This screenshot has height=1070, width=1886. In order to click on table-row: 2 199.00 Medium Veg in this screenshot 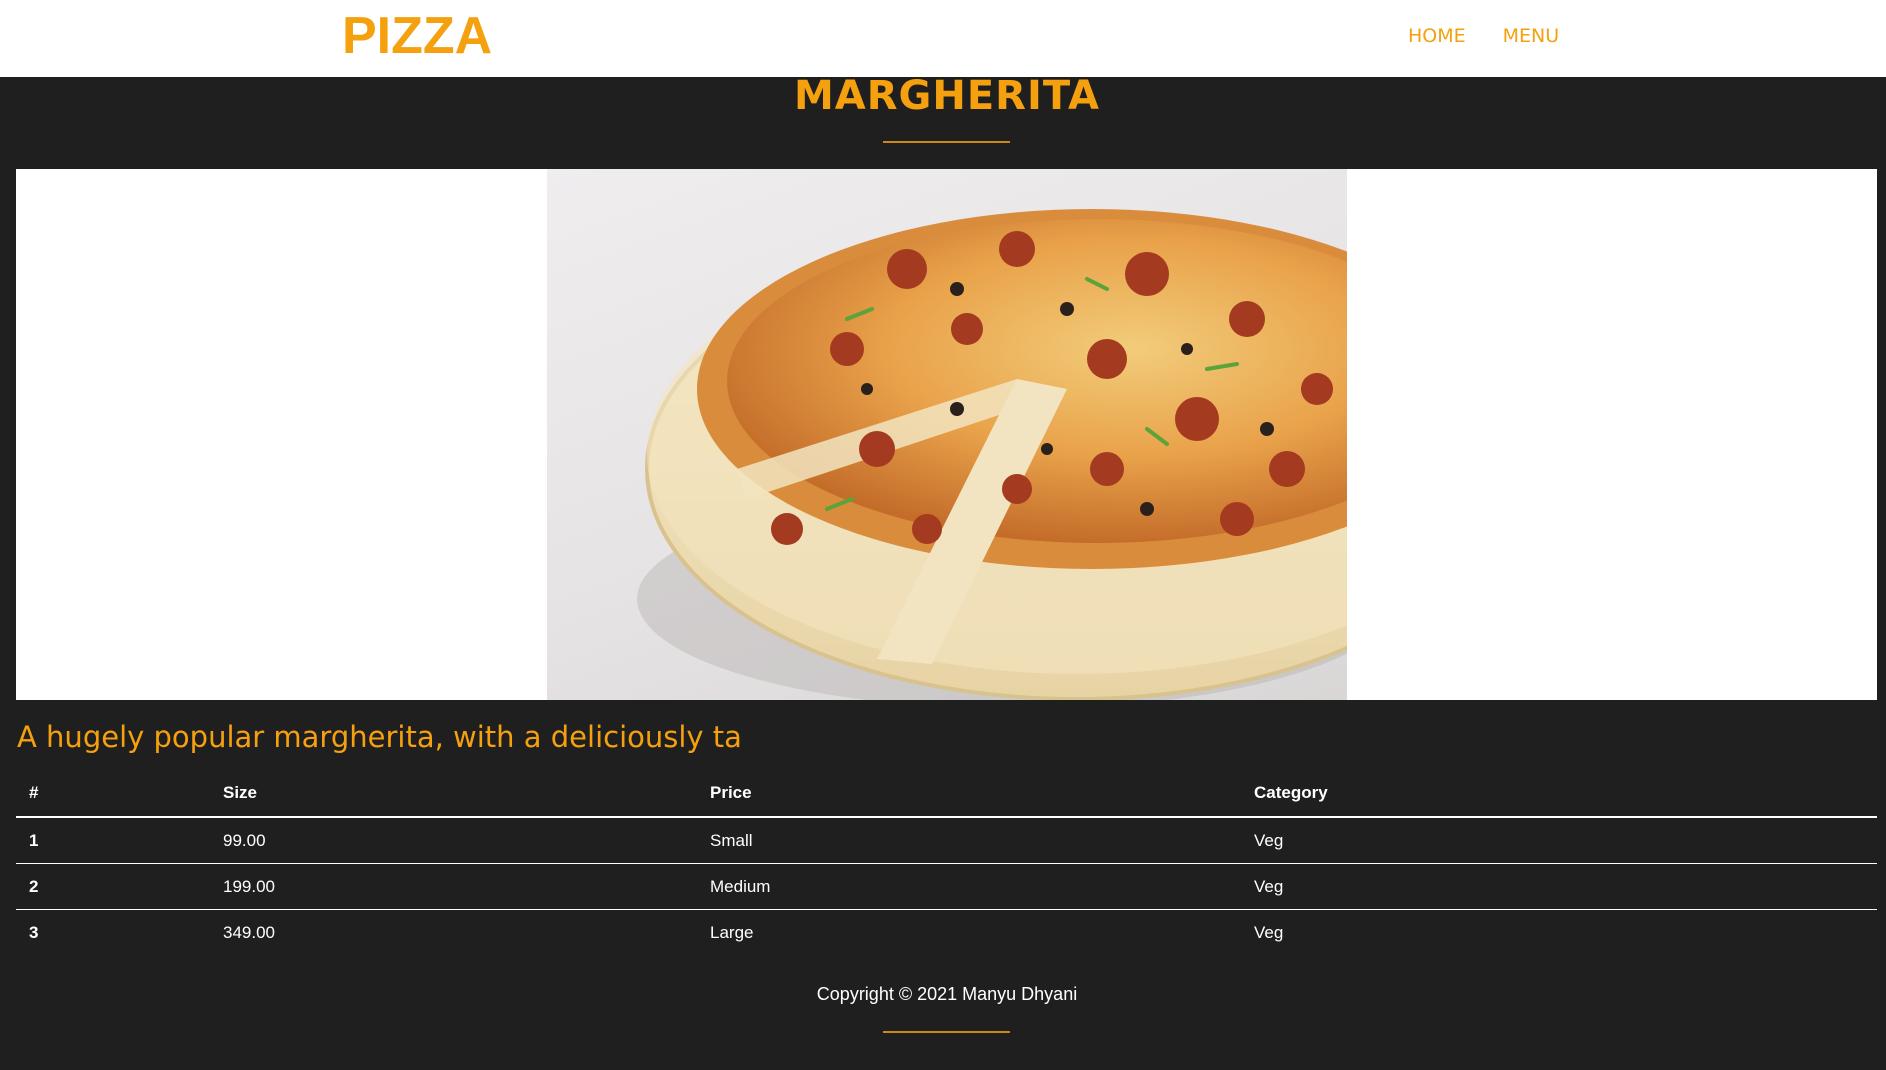, I will do `click(946, 886)`.